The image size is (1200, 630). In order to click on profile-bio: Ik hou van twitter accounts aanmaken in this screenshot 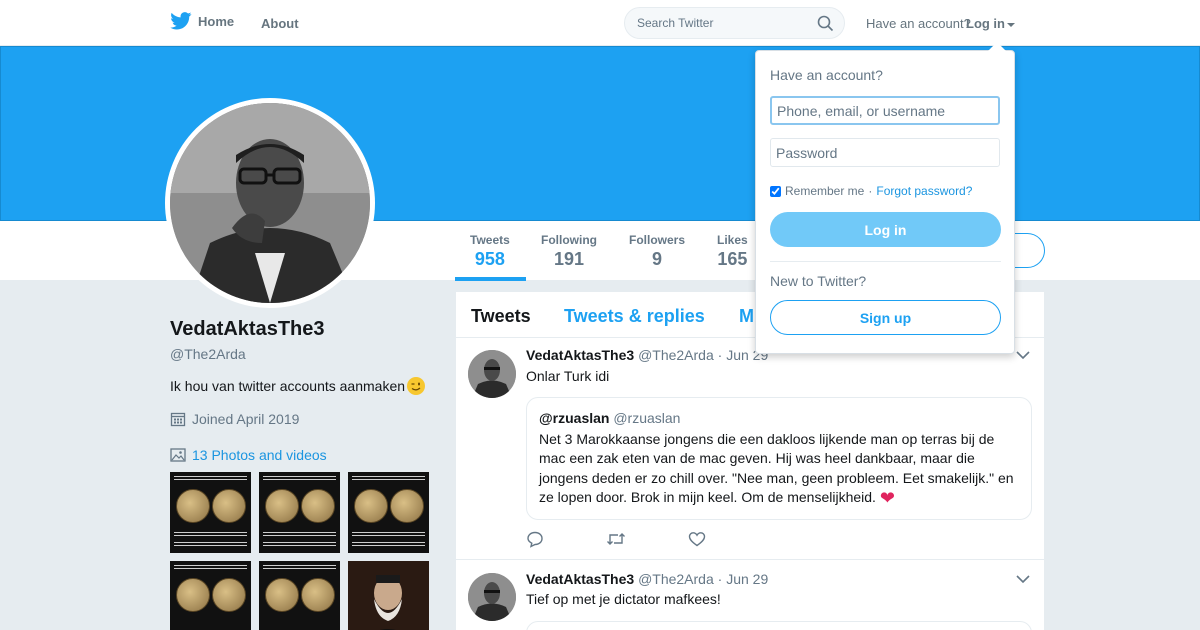, I will do `click(298, 386)`.